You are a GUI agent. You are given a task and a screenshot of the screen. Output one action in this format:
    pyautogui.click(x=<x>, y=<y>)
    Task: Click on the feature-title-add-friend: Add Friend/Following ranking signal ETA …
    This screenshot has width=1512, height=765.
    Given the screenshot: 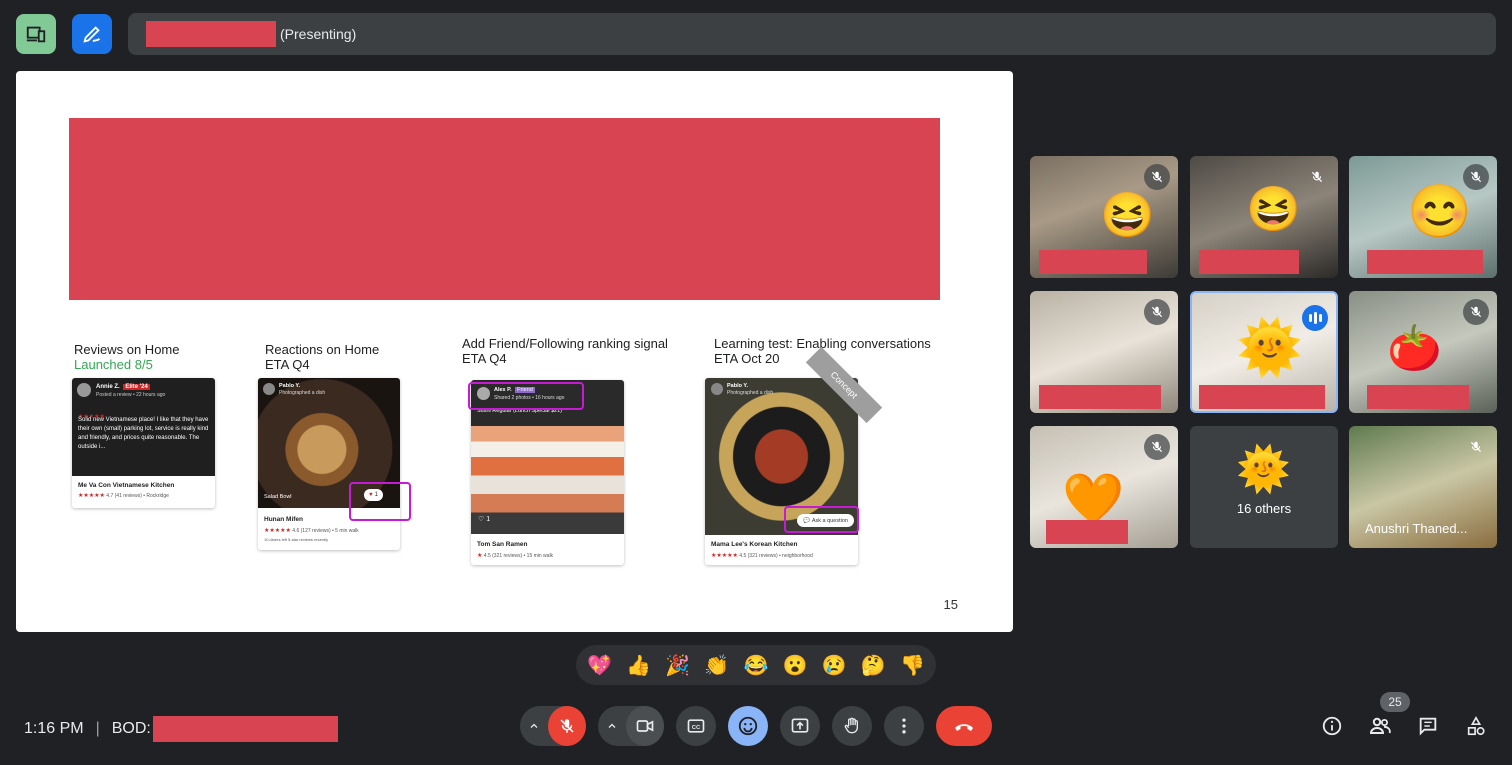 What is the action you would take?
    pyautogui.click(x=565, y=351)
    